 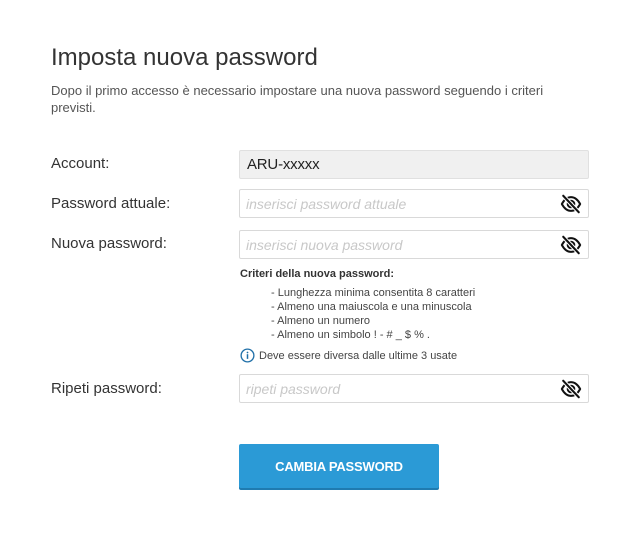 What do you see at coordinates (350, 335) in the screenshot?
I see `criteria-item: - Almeno un simbolo ! - # _ $ % .` at bounding box center [350, 335].